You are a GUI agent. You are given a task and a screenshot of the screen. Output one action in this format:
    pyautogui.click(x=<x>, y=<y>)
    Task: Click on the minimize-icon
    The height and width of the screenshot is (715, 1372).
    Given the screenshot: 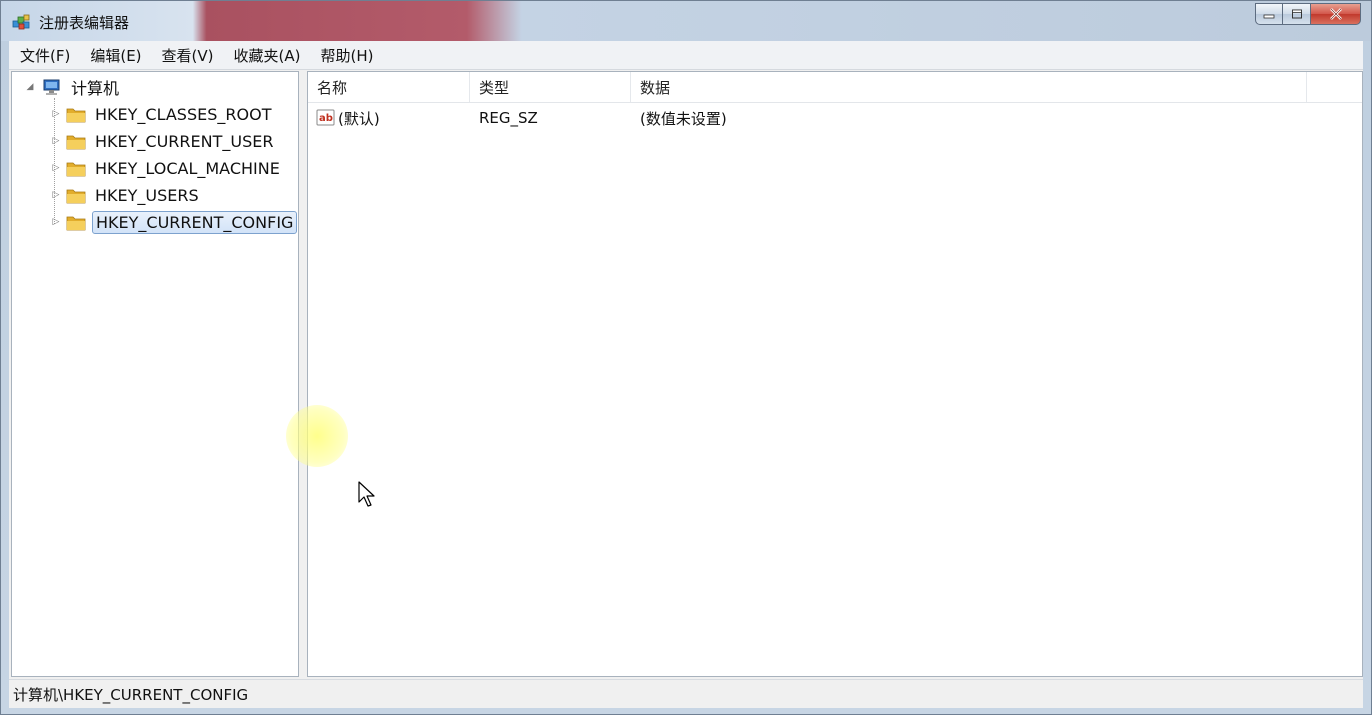 What is the action you would take?
    pyautogui.click(x=1269, y=16)
    